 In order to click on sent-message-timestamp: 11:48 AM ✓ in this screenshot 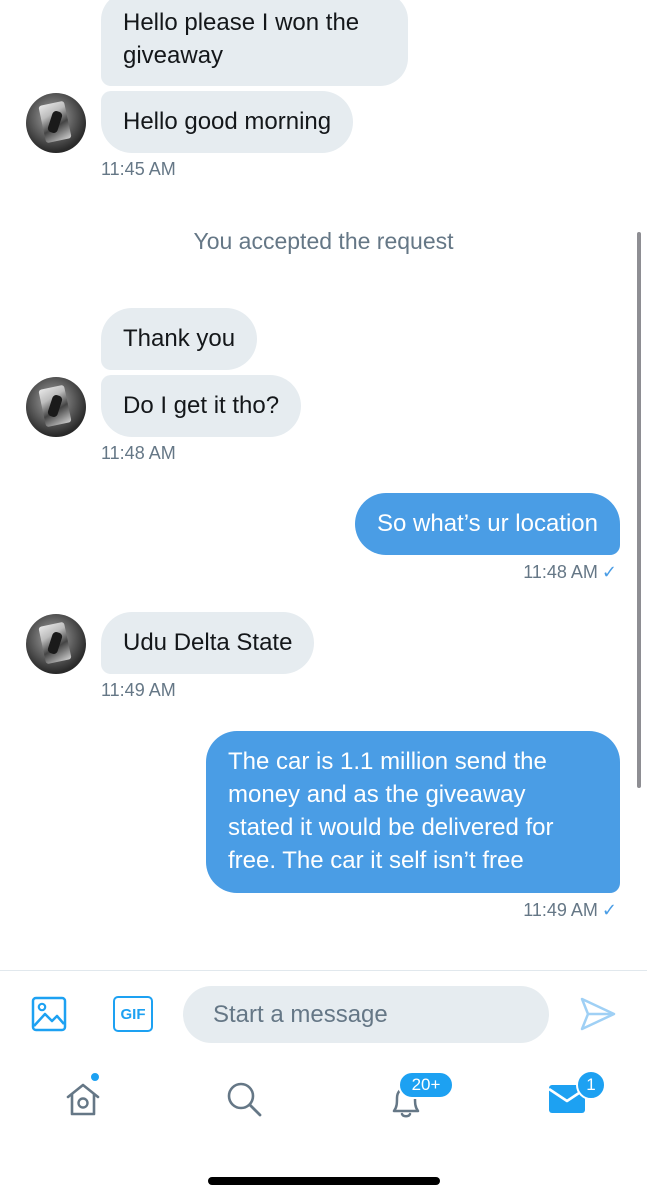, I will do `click(570, 572)`.